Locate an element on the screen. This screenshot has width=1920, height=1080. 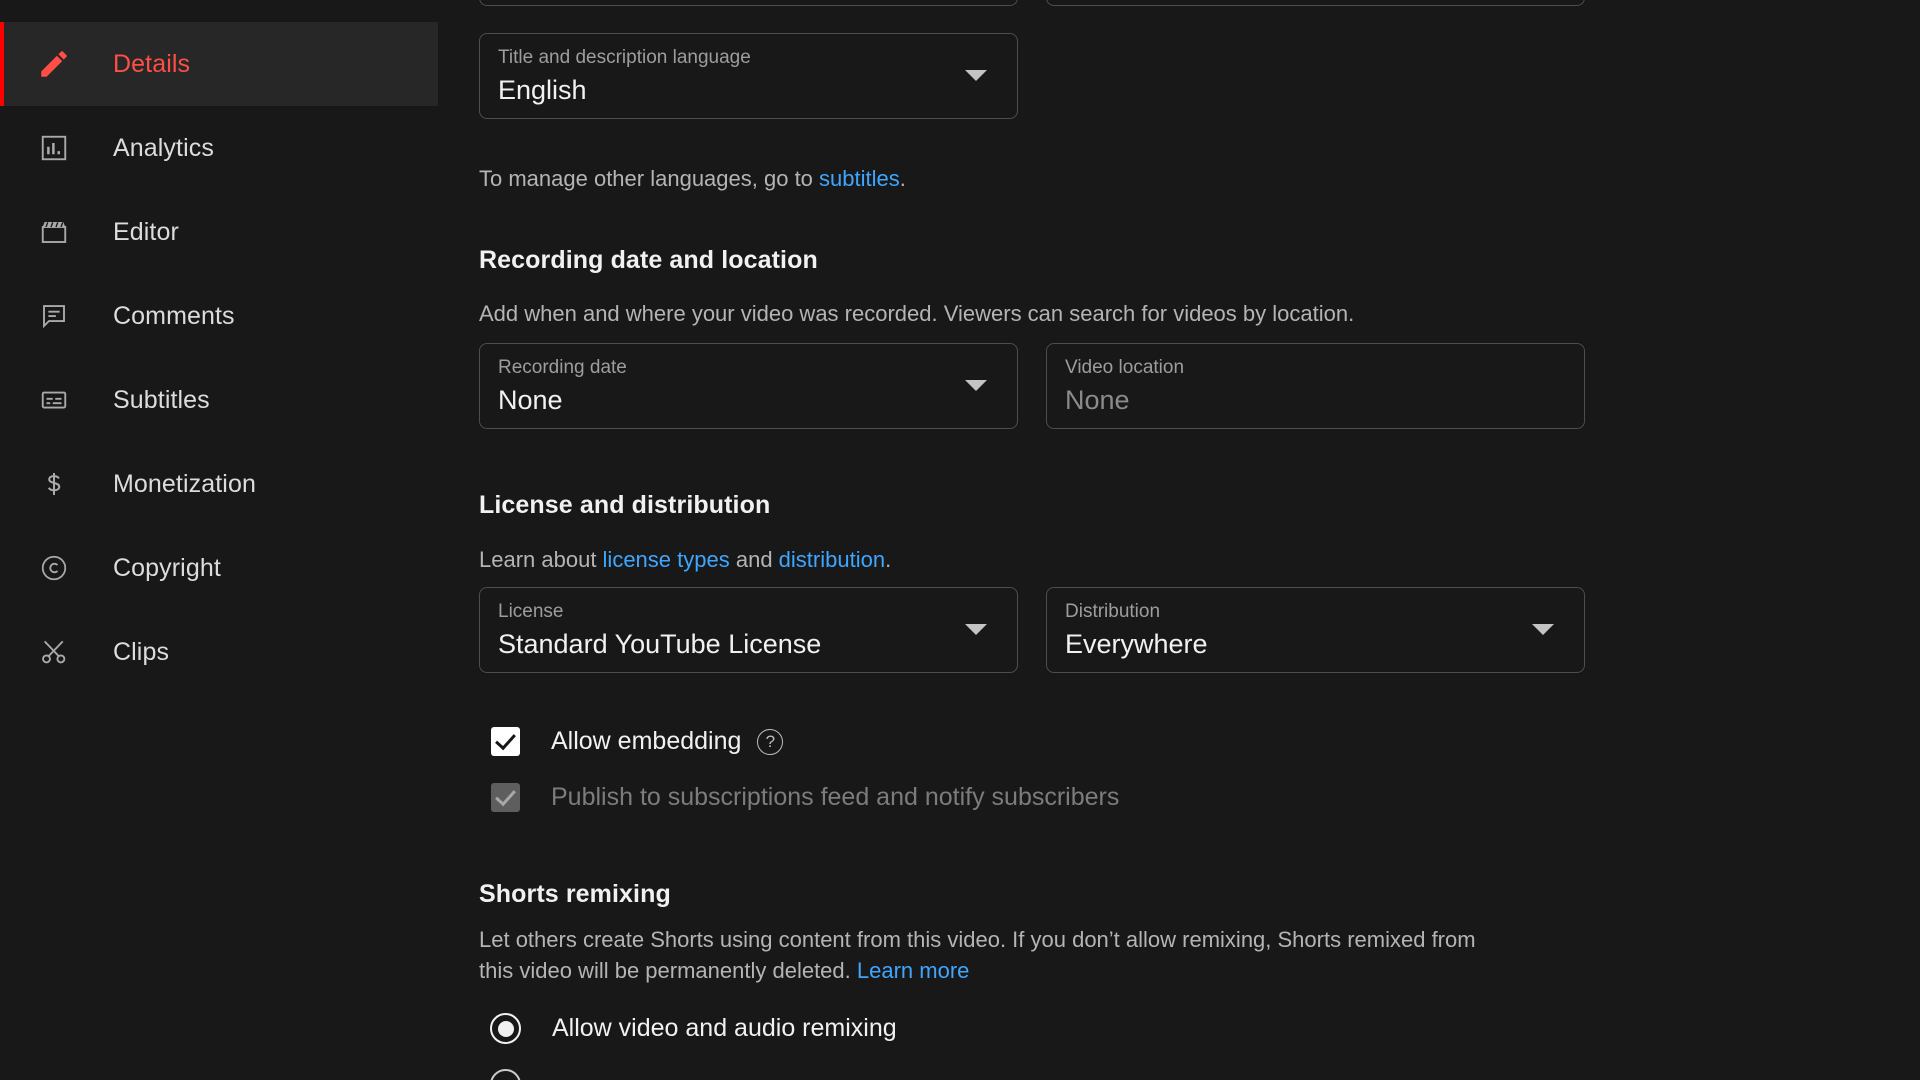
allow-embedding-checkbox-row: Allow embedding ? is located at coordinates (637, 741).